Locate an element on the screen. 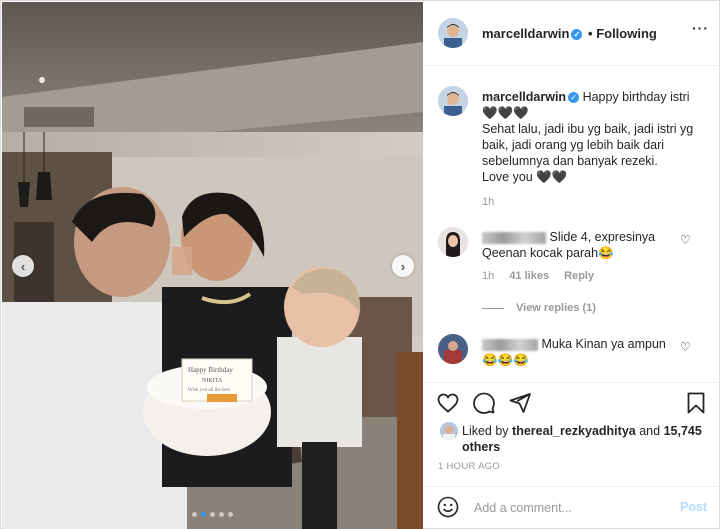 The width and height of the screenshot is (720, 529). cake-card-sub: Wish you all the best is located at coordinates (209, 390).